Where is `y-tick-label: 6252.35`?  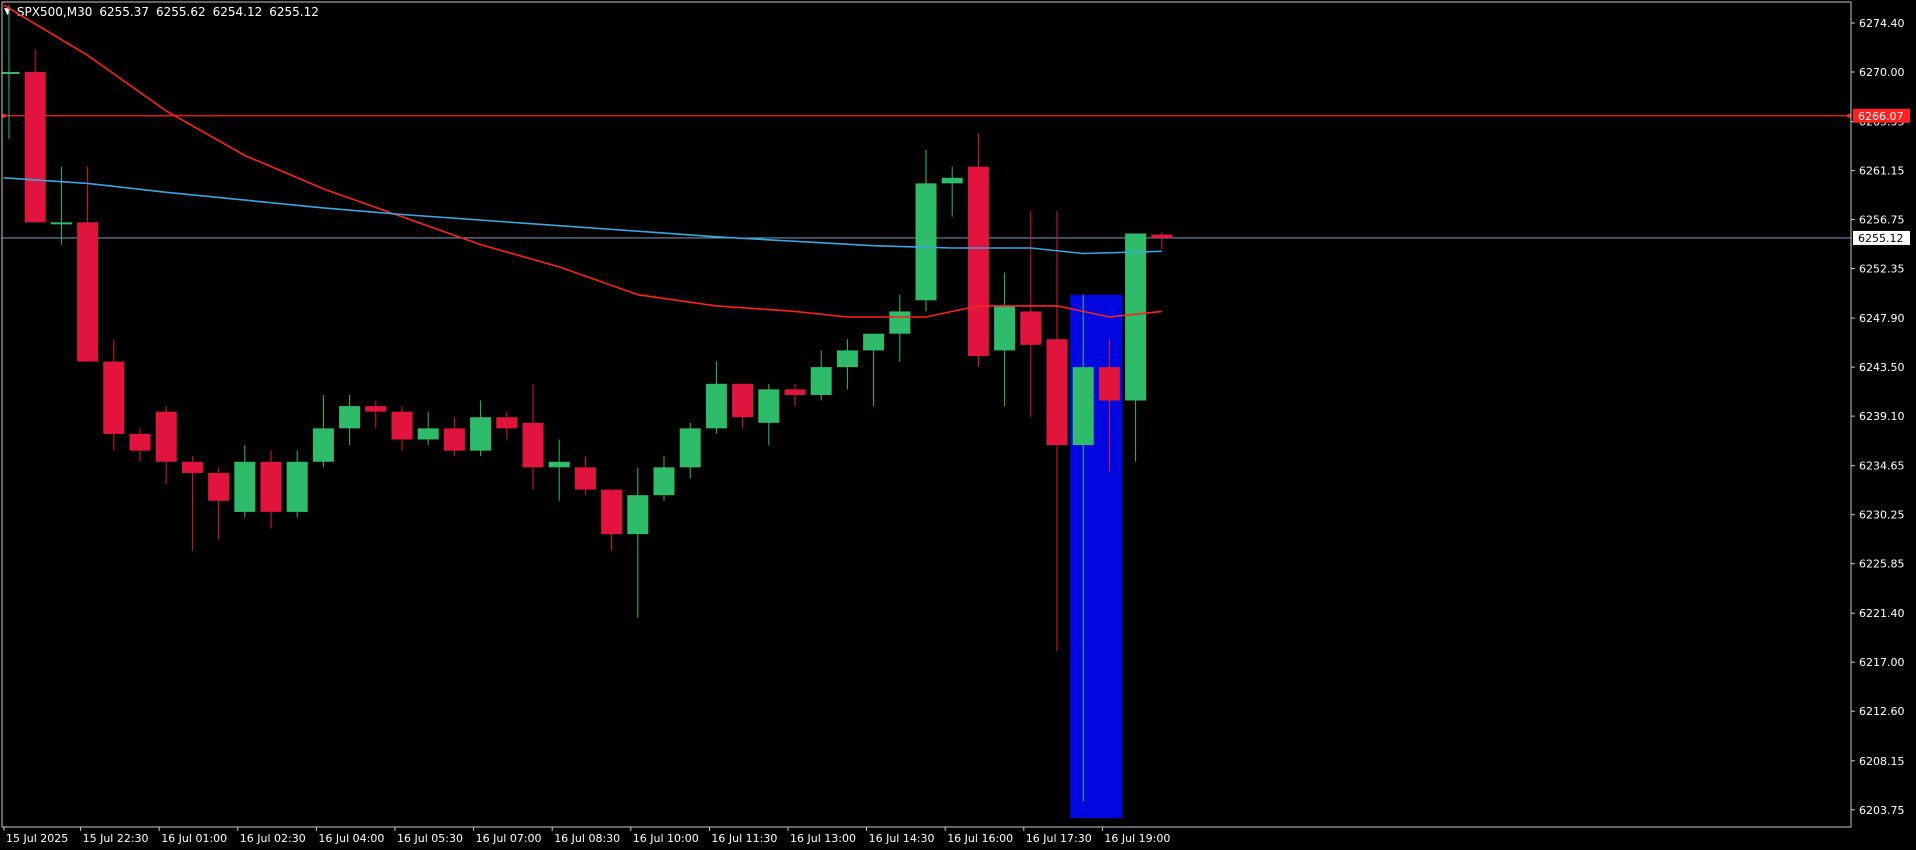 y-tick-label: 6252.35 is located at coordinates (1882, 269).